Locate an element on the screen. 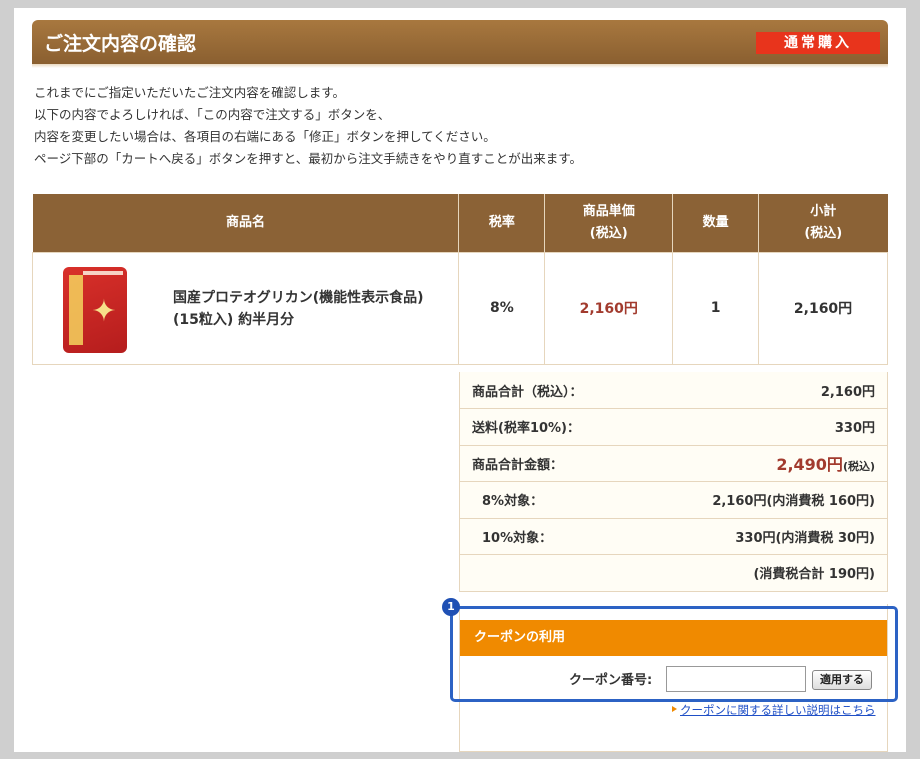 The height and width of the screenshot is (759, 920). summary-row: 10%対象： 330円(内消費税 30円) is located at coordinates (673, 536).